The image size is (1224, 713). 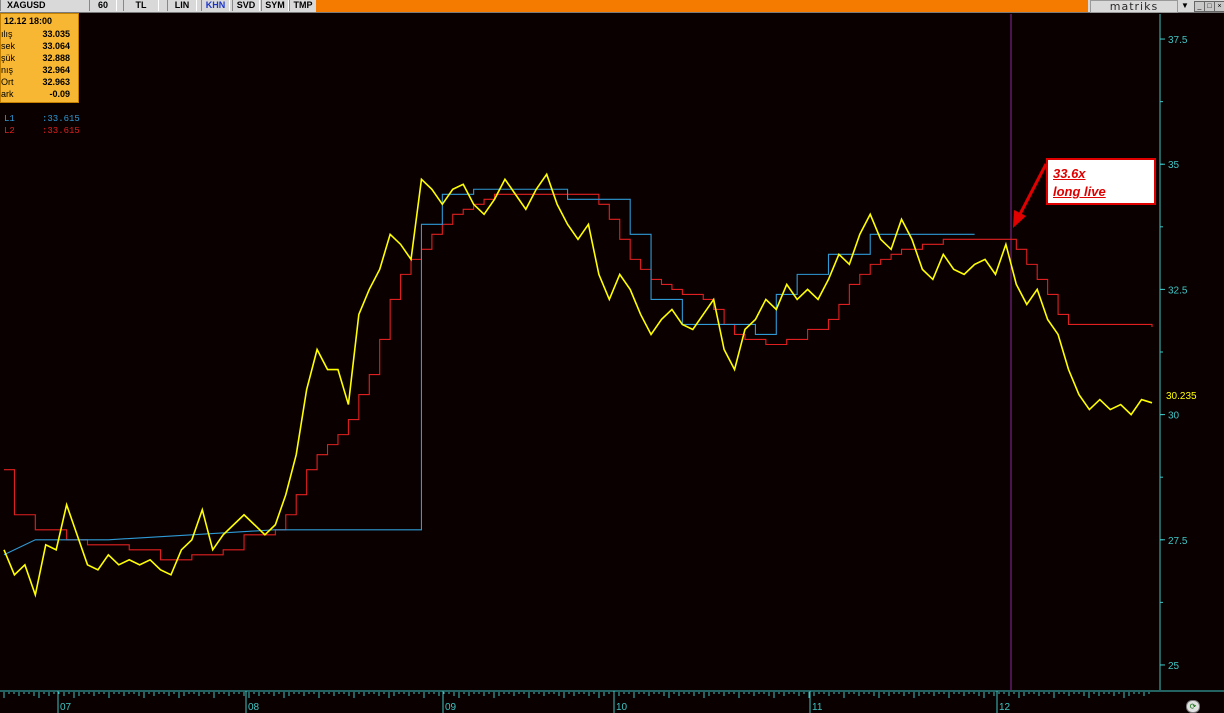 I want to click on info-row-dusuk: şük 32.888, so click(x=39, y=59).